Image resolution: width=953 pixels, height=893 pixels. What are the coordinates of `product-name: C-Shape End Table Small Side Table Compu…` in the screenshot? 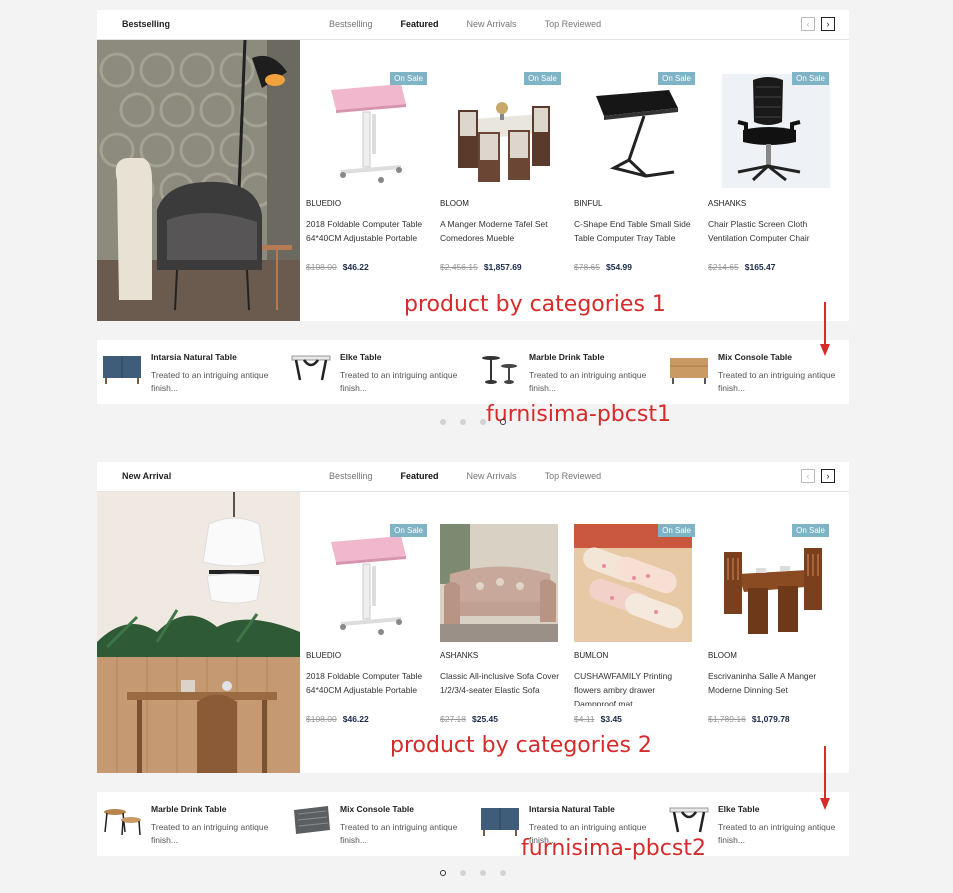 It's located at (635, 235).